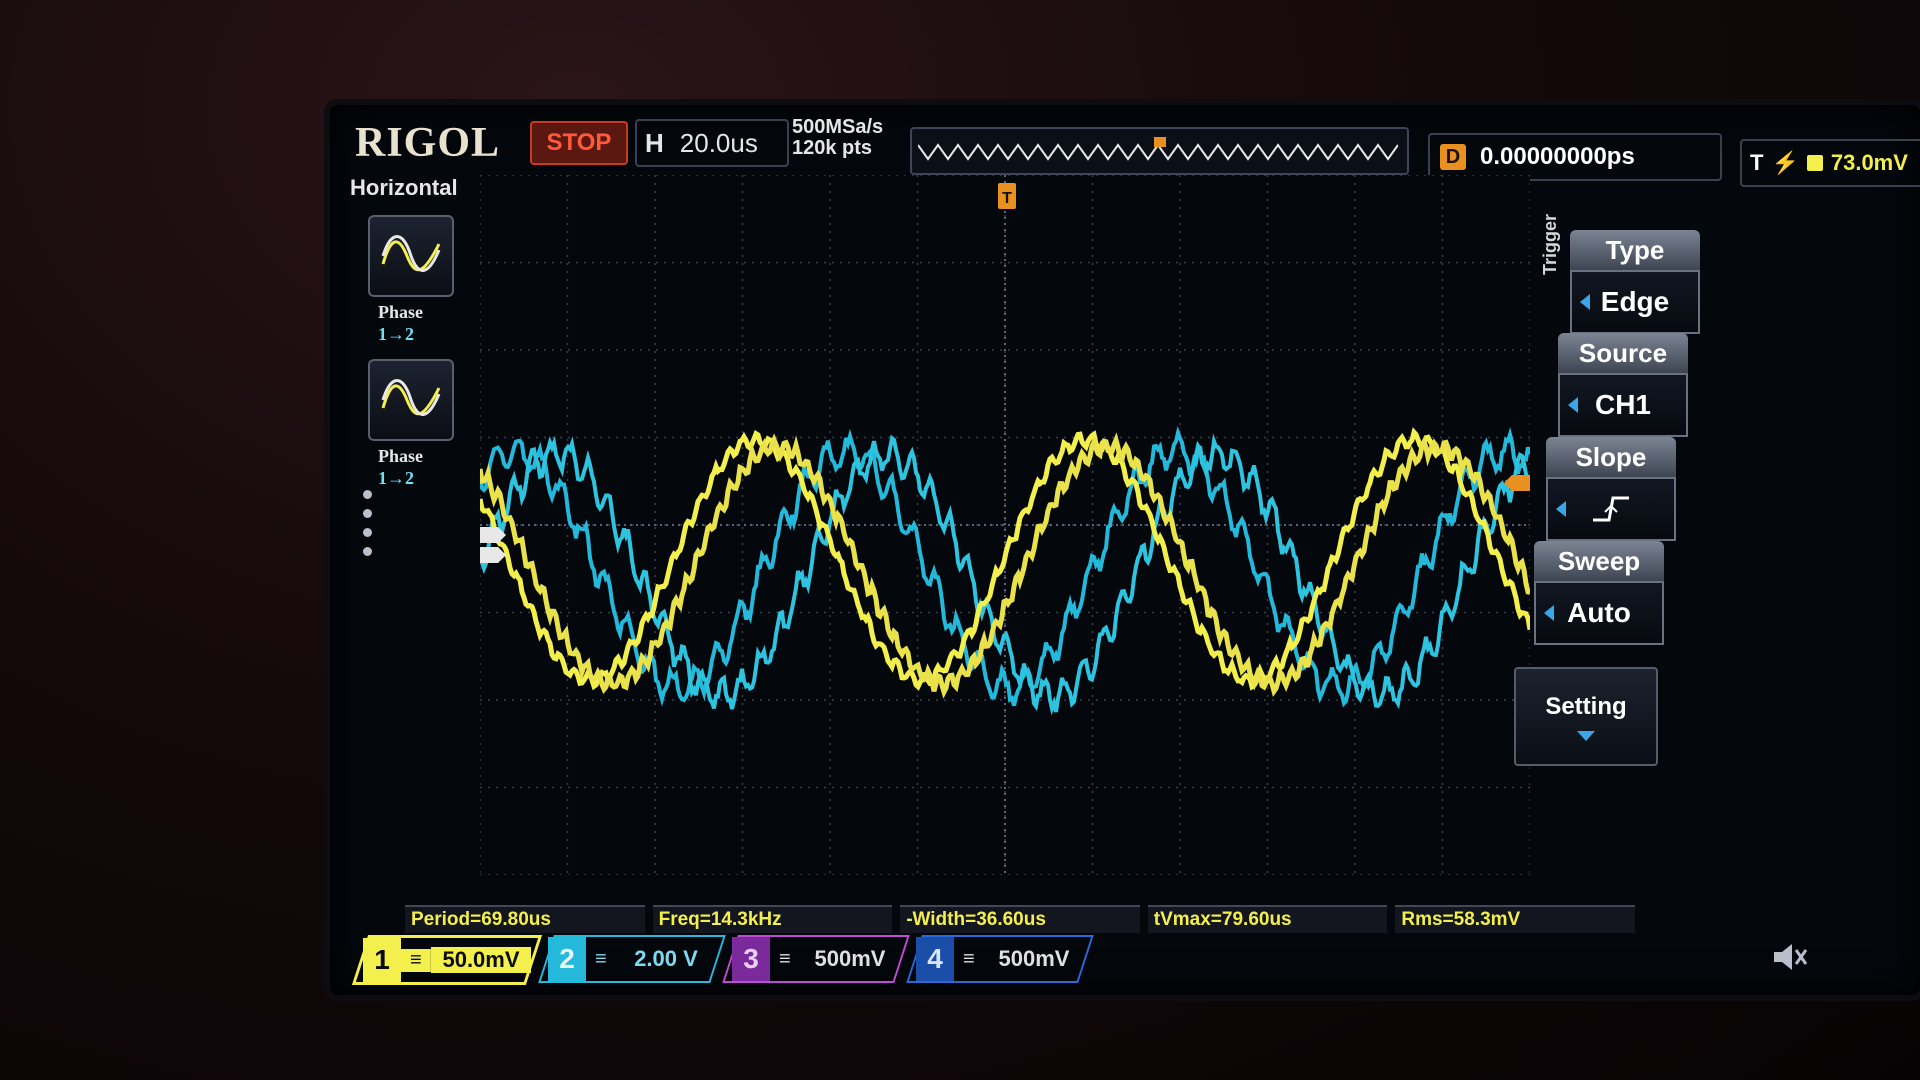 The image size is (1920, 1080). I want to click on run-stop-status: STOP, so click(579, 143).